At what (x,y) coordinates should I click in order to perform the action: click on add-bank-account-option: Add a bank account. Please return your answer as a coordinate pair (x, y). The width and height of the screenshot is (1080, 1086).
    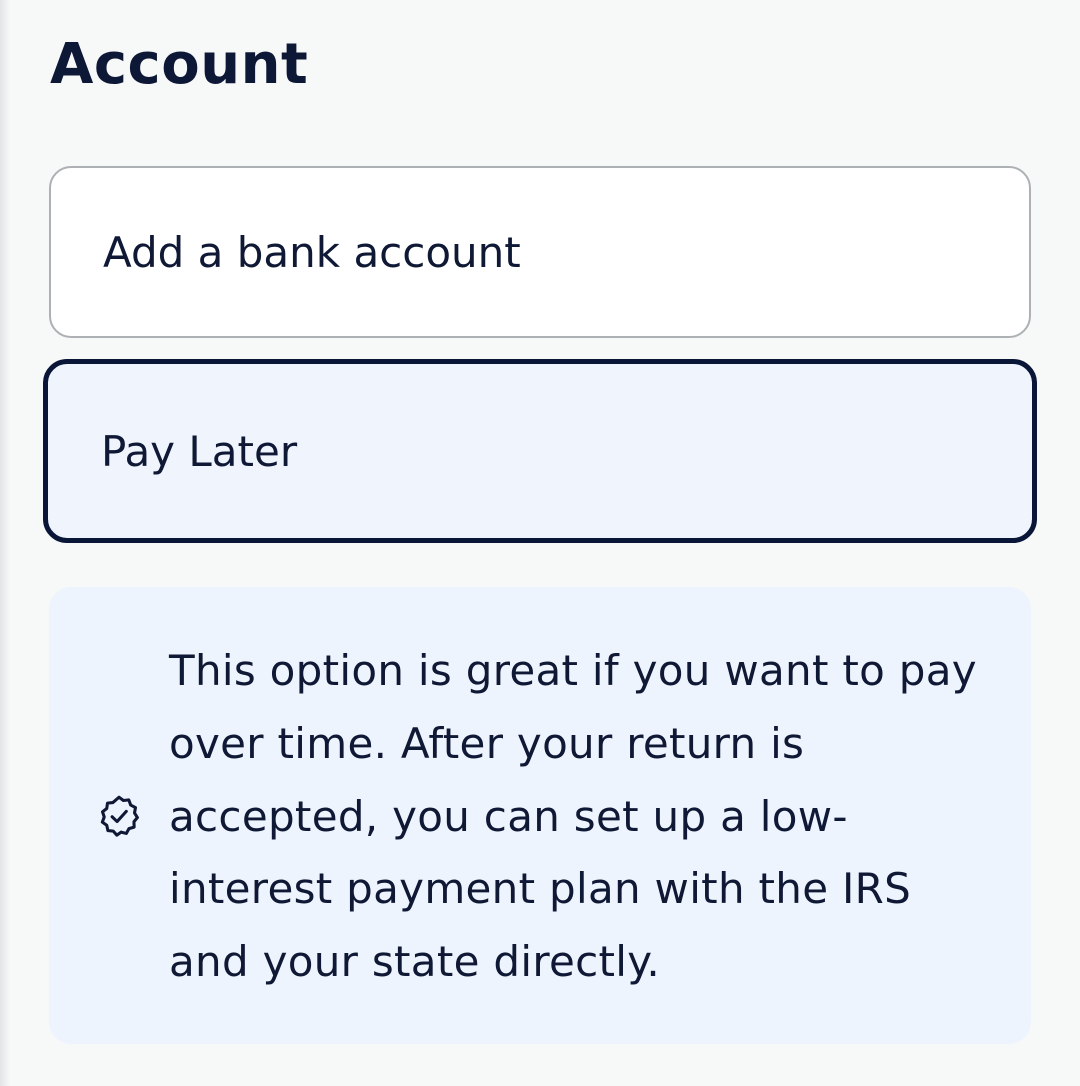
    Looking at the image, I should click on (540, 252).